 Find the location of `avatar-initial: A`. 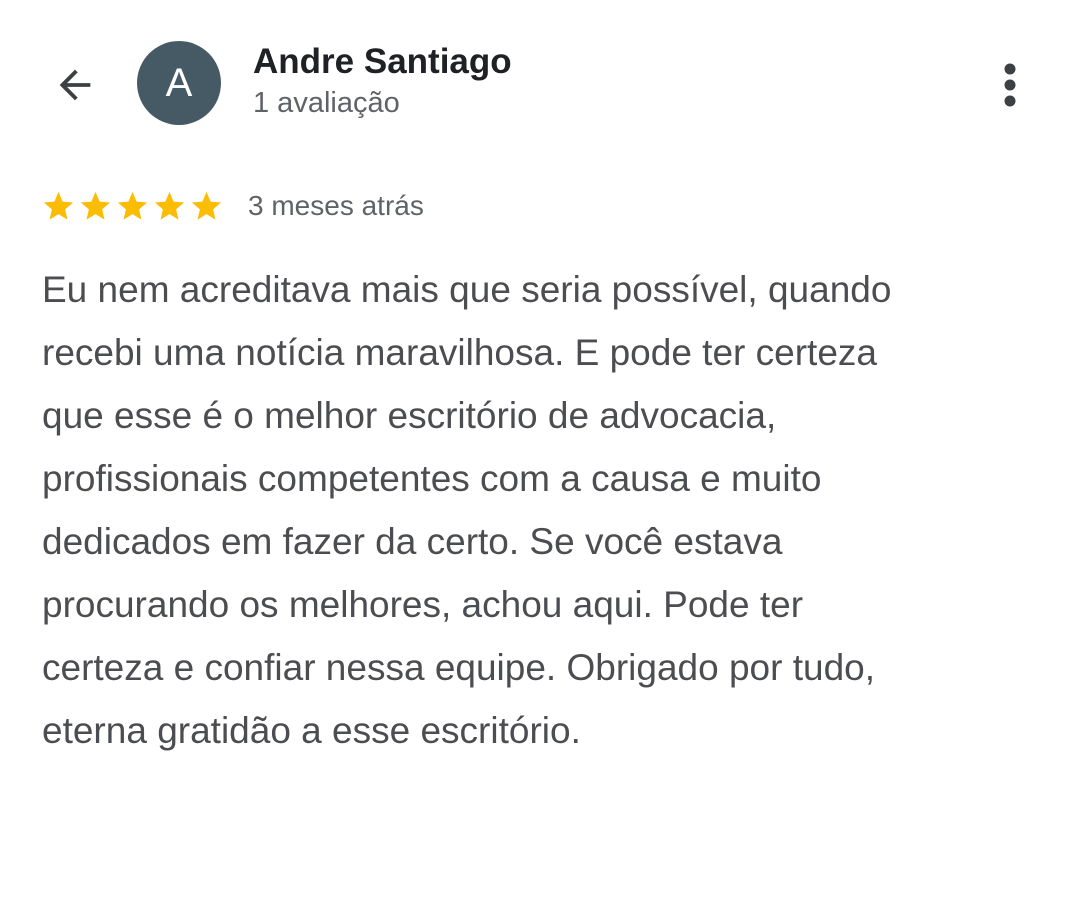

avatar-initial: A is located at coordinates (179, 83).